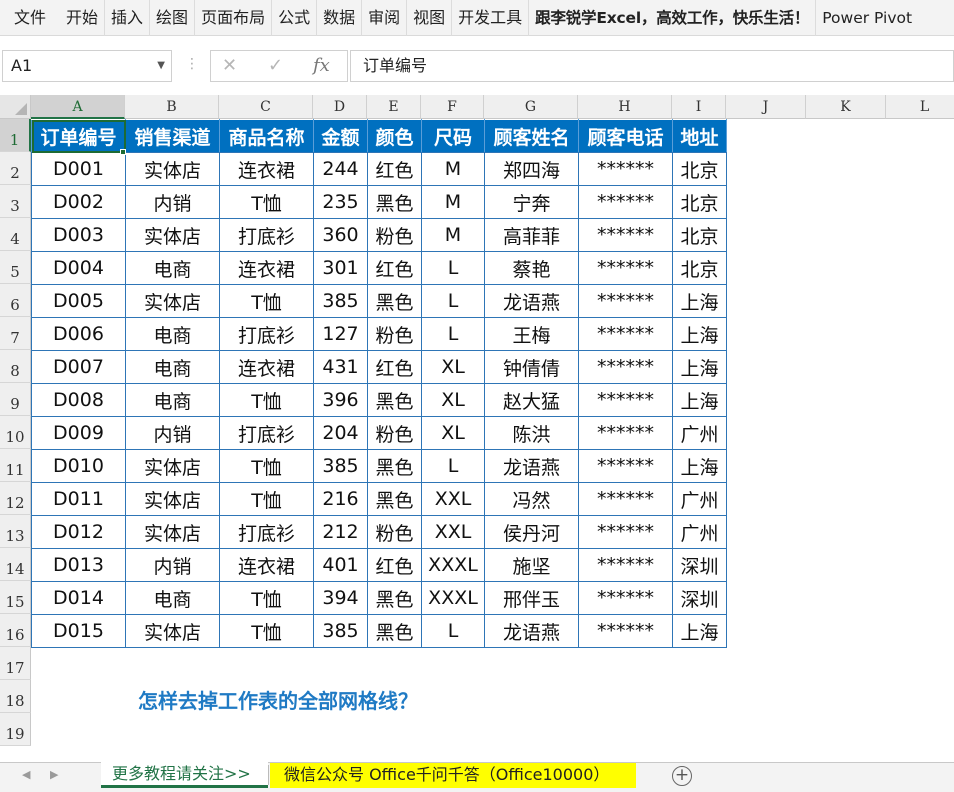  Describe the element at coordinates (26, 774) in the screenshot. I see `scroll-left-icon: ◀` at that location.